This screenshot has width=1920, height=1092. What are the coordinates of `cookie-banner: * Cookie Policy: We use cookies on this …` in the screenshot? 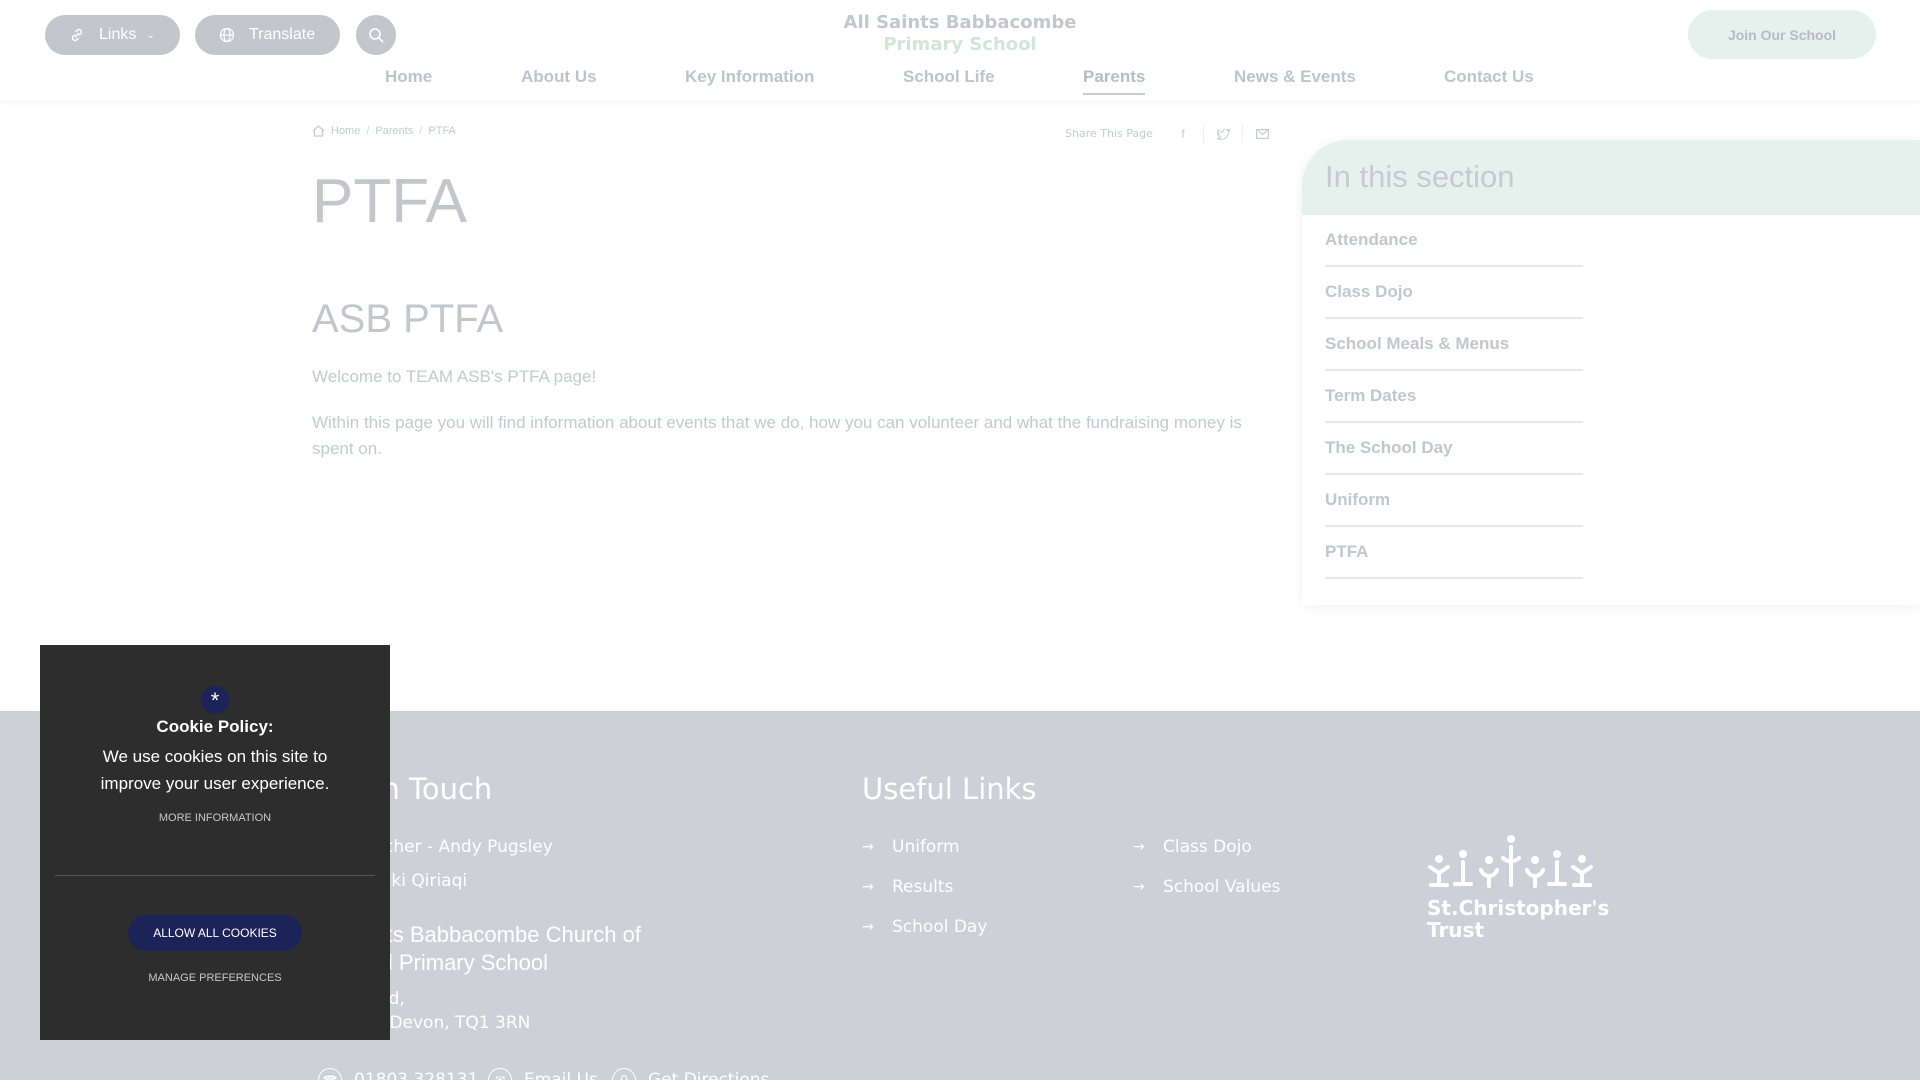 It's located at (215, 842).